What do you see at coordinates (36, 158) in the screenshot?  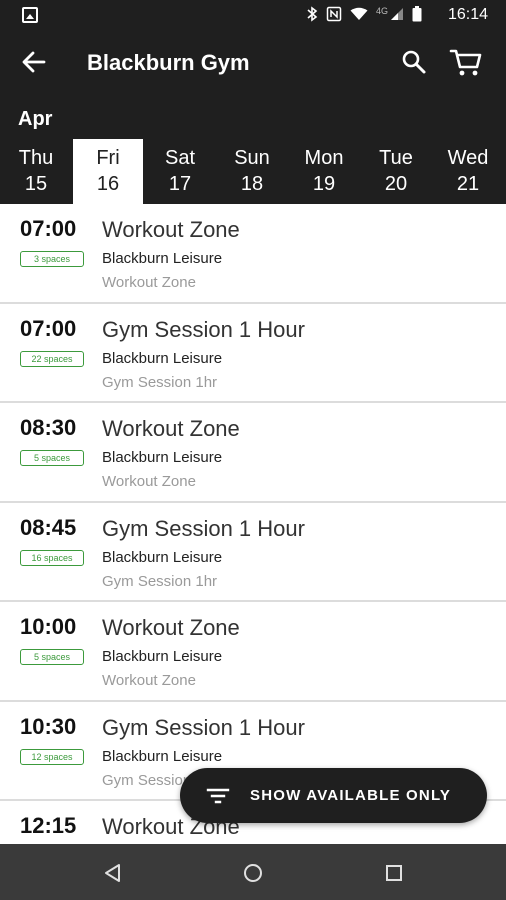 I see `day-name: Thu` at bounding box center [36, 158].